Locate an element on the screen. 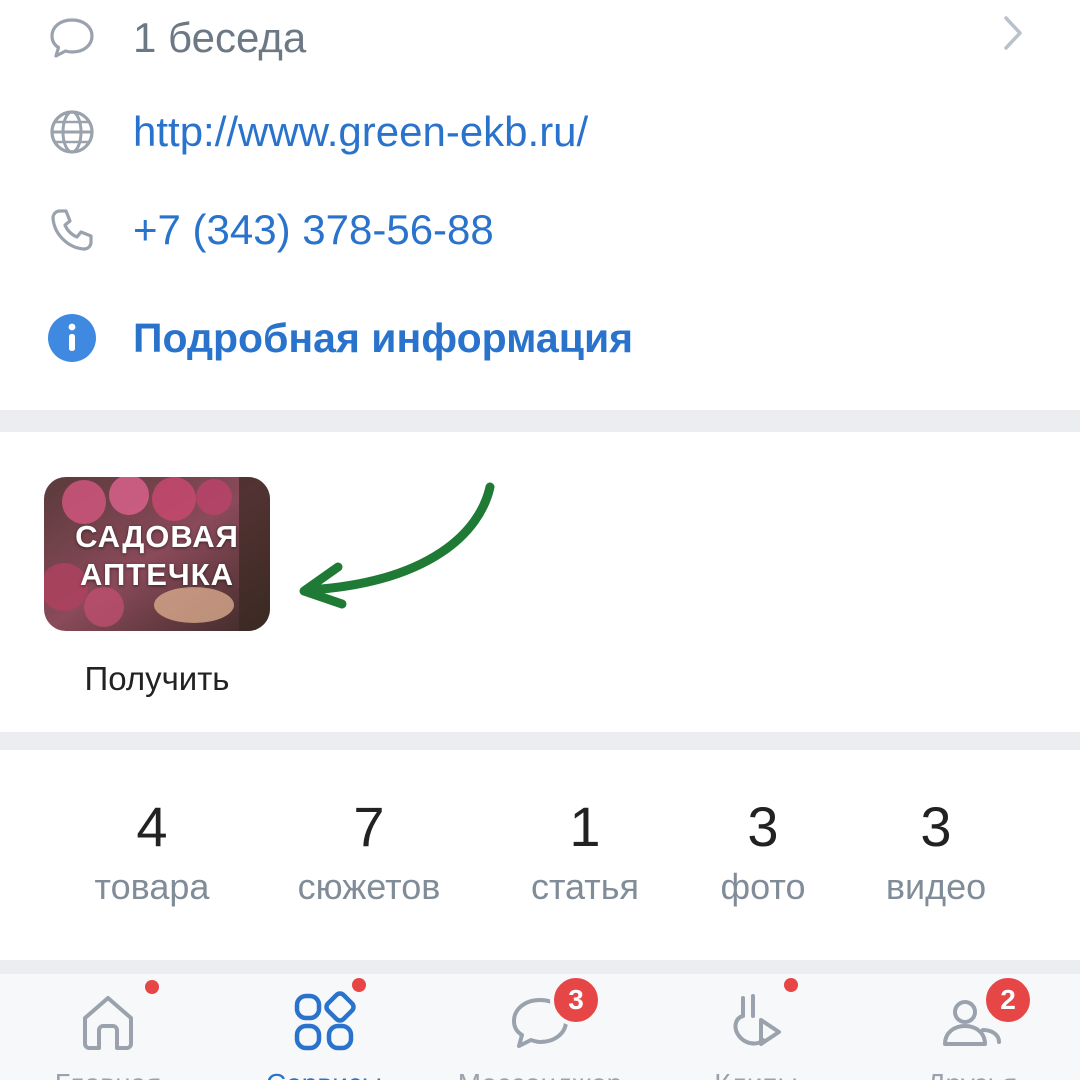 The width and height of the screenshot is (1080, 1080). counter-value: 4 is located at coordinates (152, 826).